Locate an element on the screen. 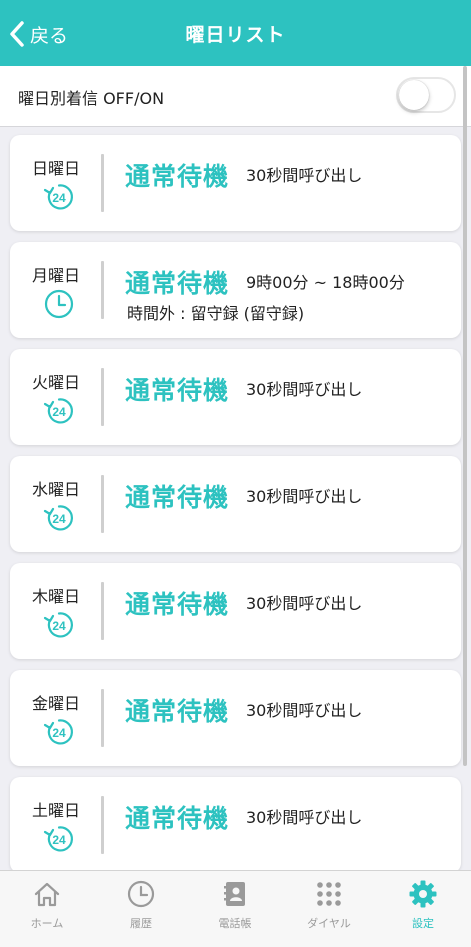  day-card: 日曜日 24 通常待機 30秒間呼び出し is located at coordinates (235, 183).